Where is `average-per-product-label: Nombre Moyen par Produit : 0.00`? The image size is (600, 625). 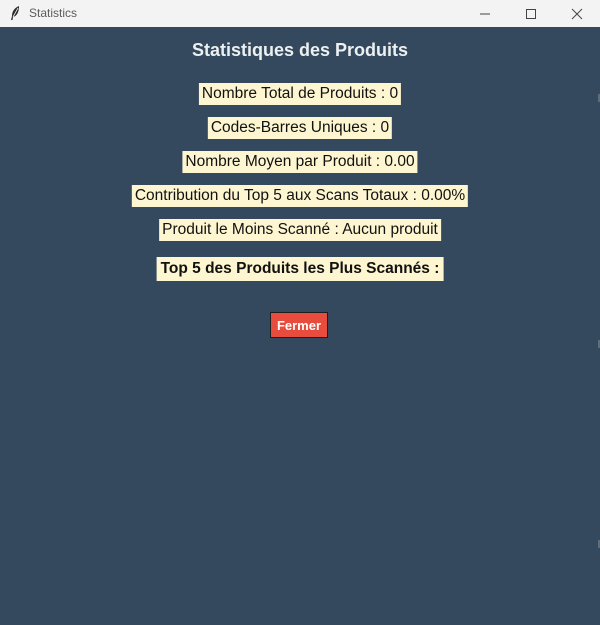 average-per-product-label: Nombre Moyen par Produit : 0.00 is located at coordinates (300, 162).